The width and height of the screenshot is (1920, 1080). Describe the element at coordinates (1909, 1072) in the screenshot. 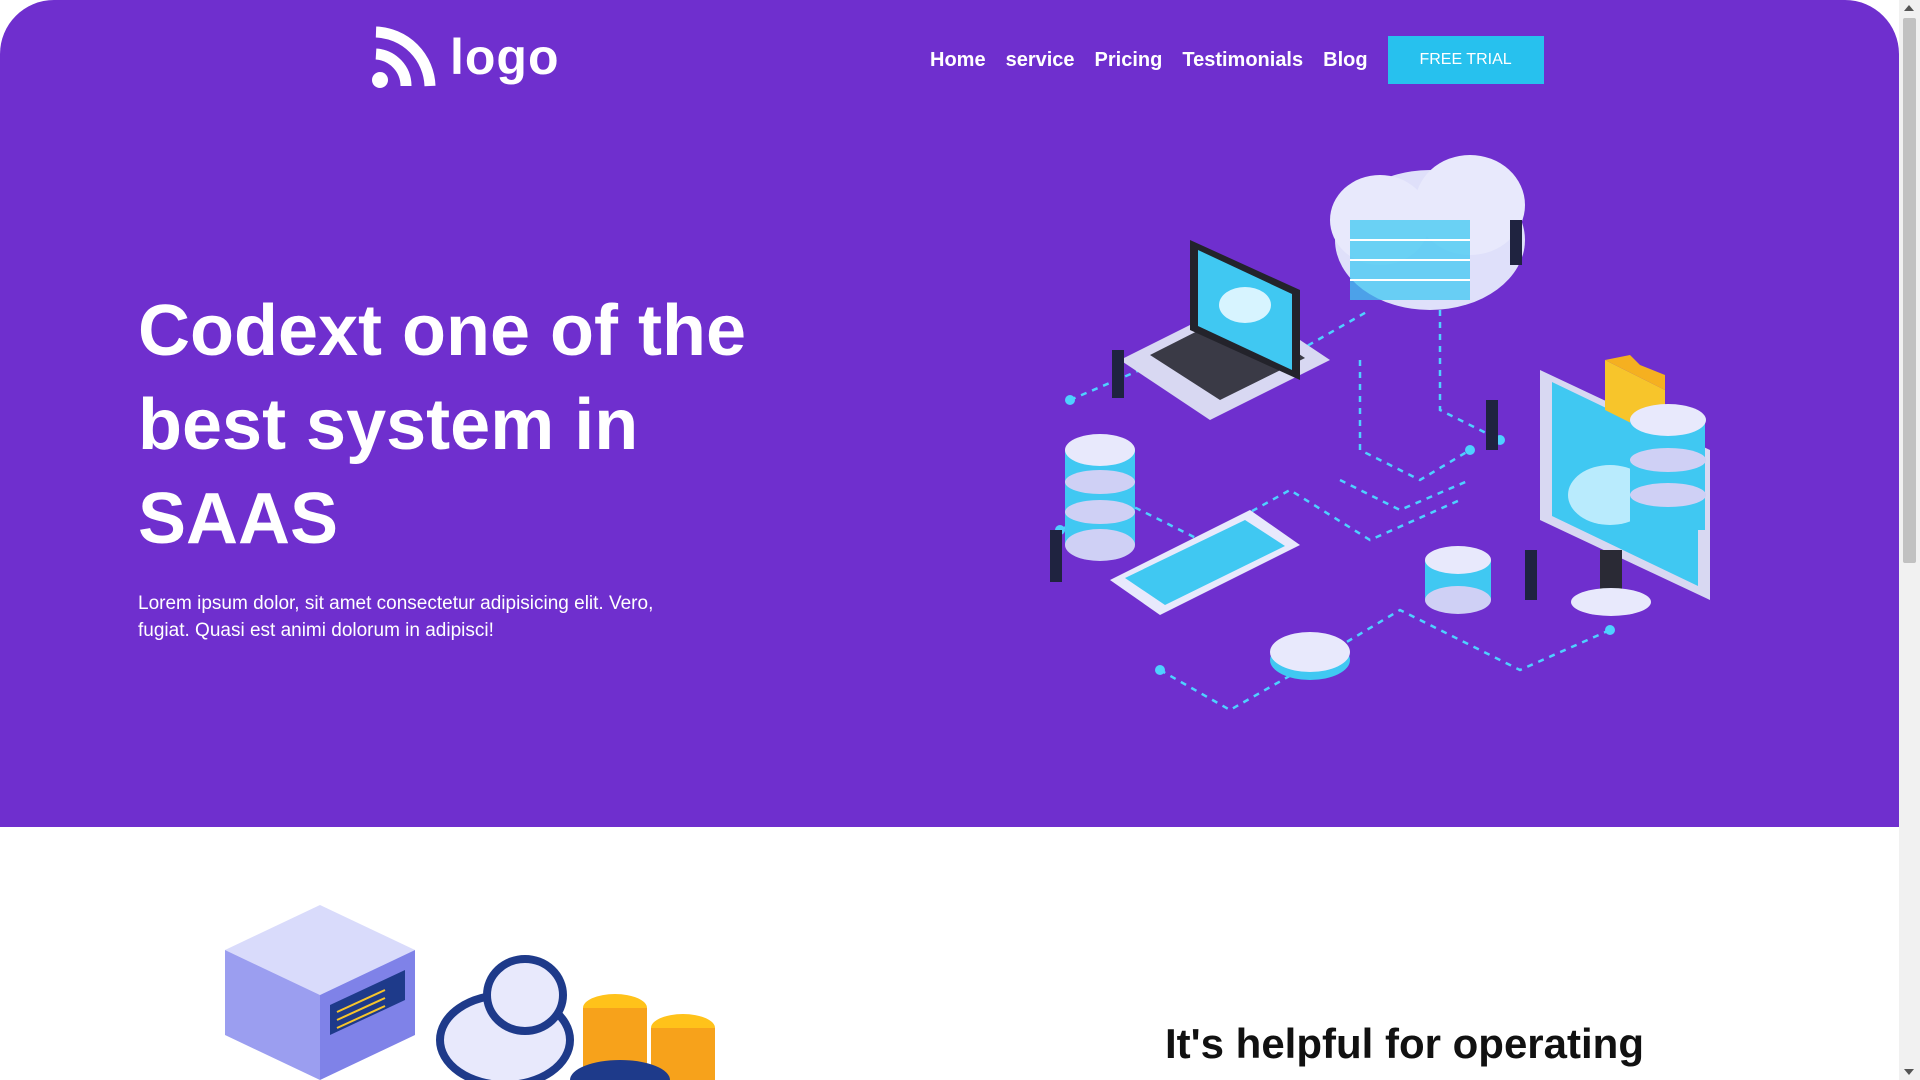

I see `scroll-down-arrow-icon` at that location.